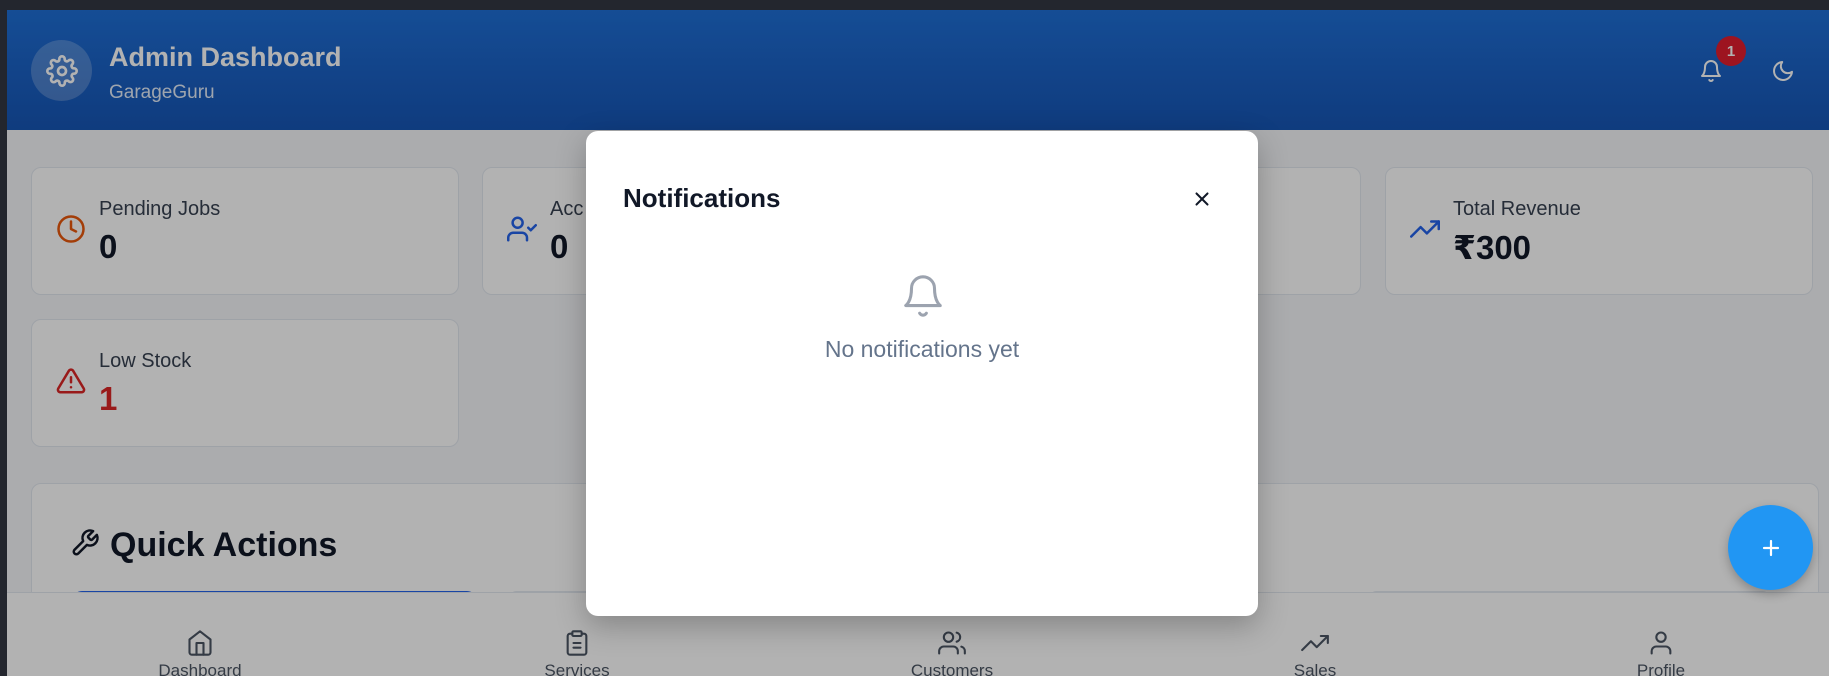  I want to click on close-button, so click(1202, 199).